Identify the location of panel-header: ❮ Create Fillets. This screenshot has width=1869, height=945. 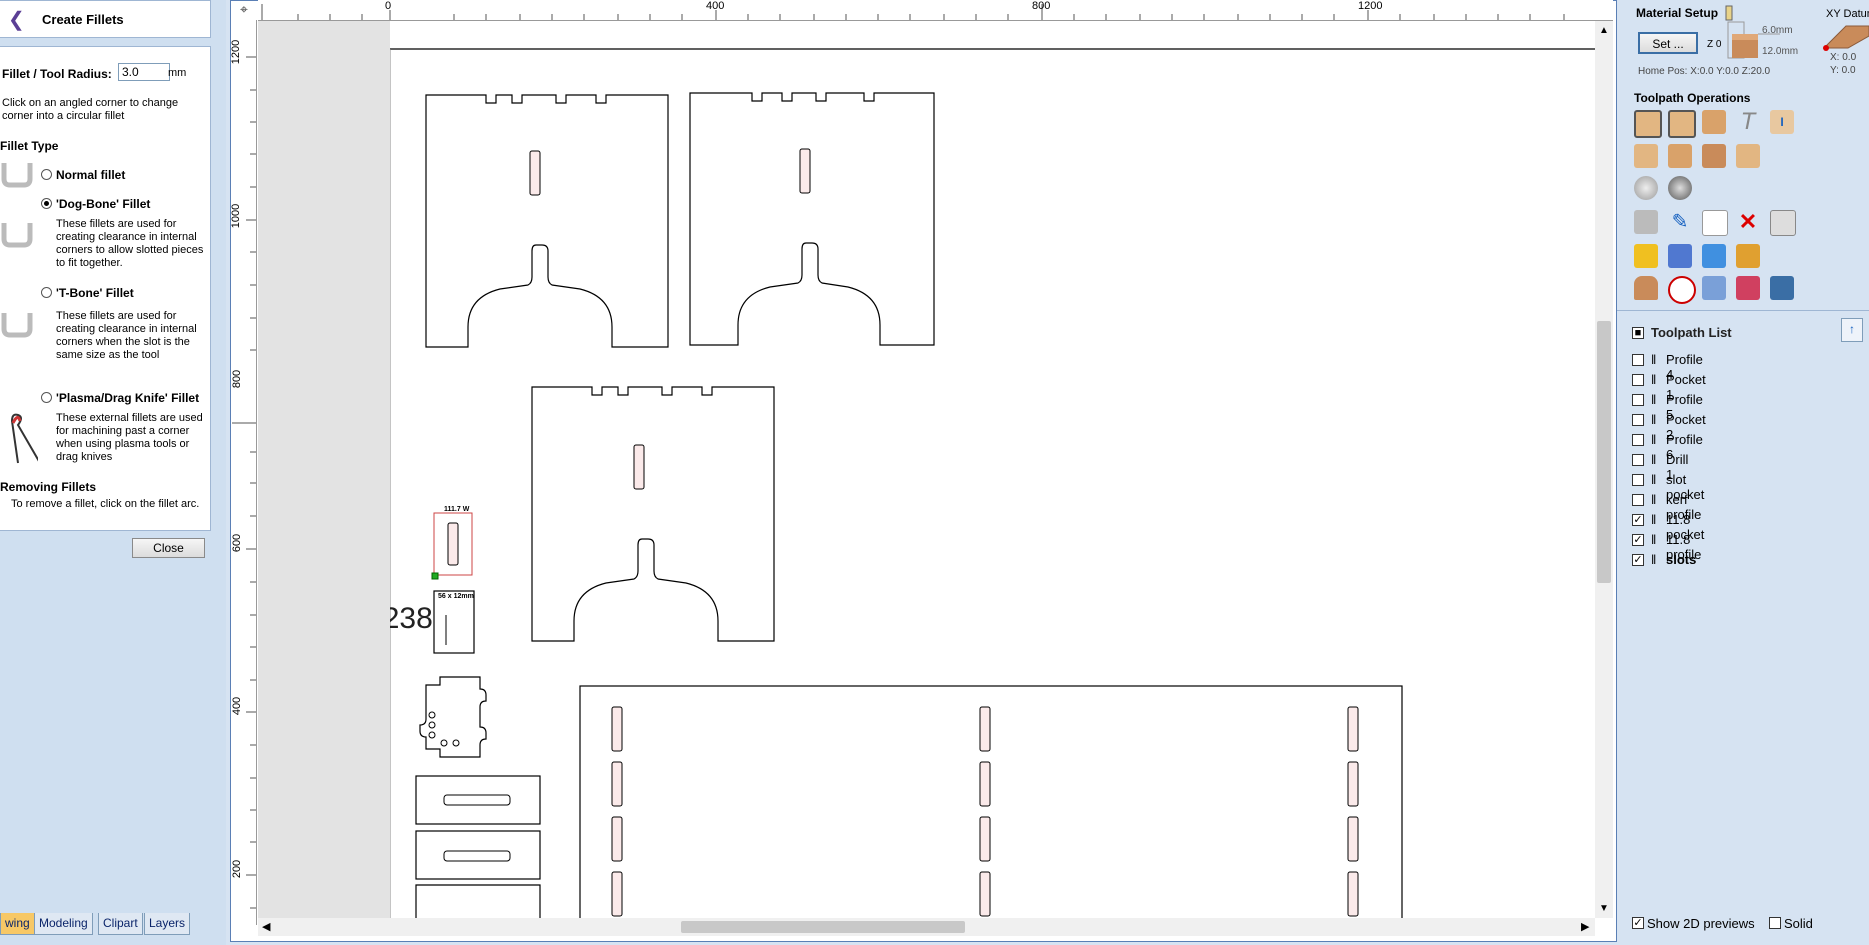
(105, 19).